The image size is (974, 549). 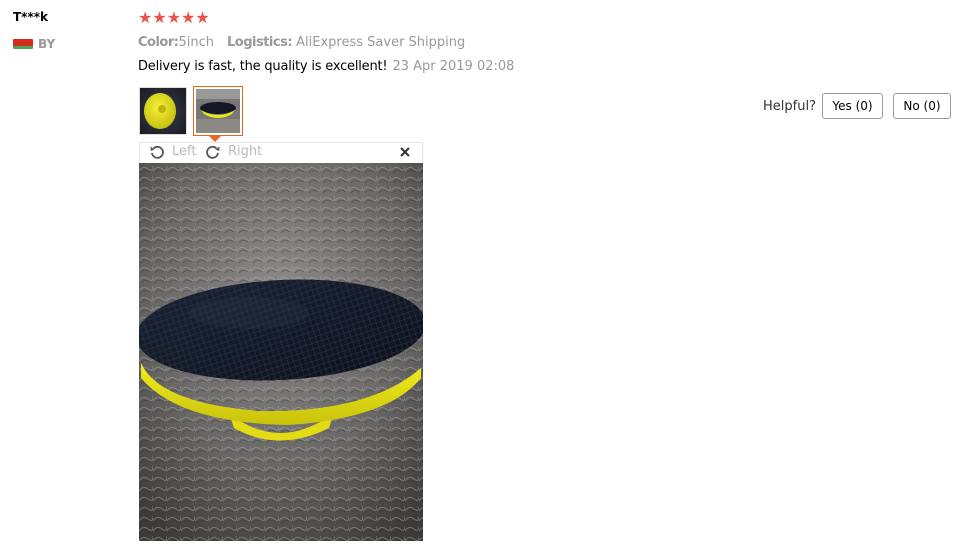 I want to click on black-pad-image, so click(x=218, y=111).